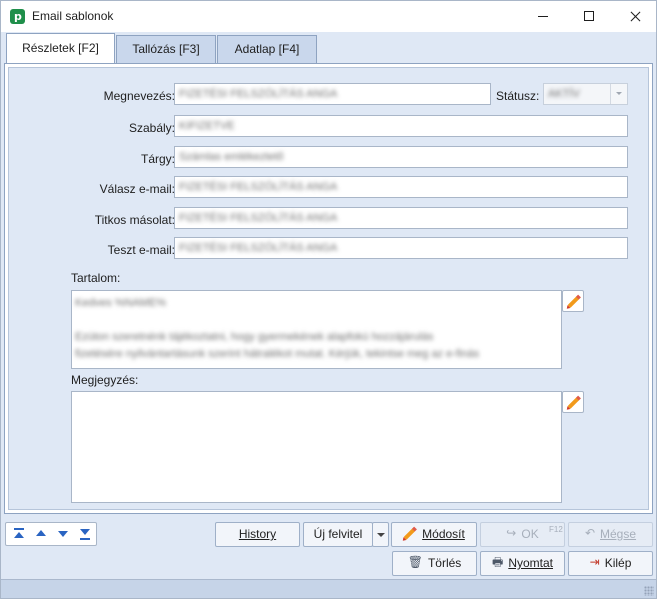 This screenshot has width=657, height=599. I want to click on status-bar, so click(328, 588).